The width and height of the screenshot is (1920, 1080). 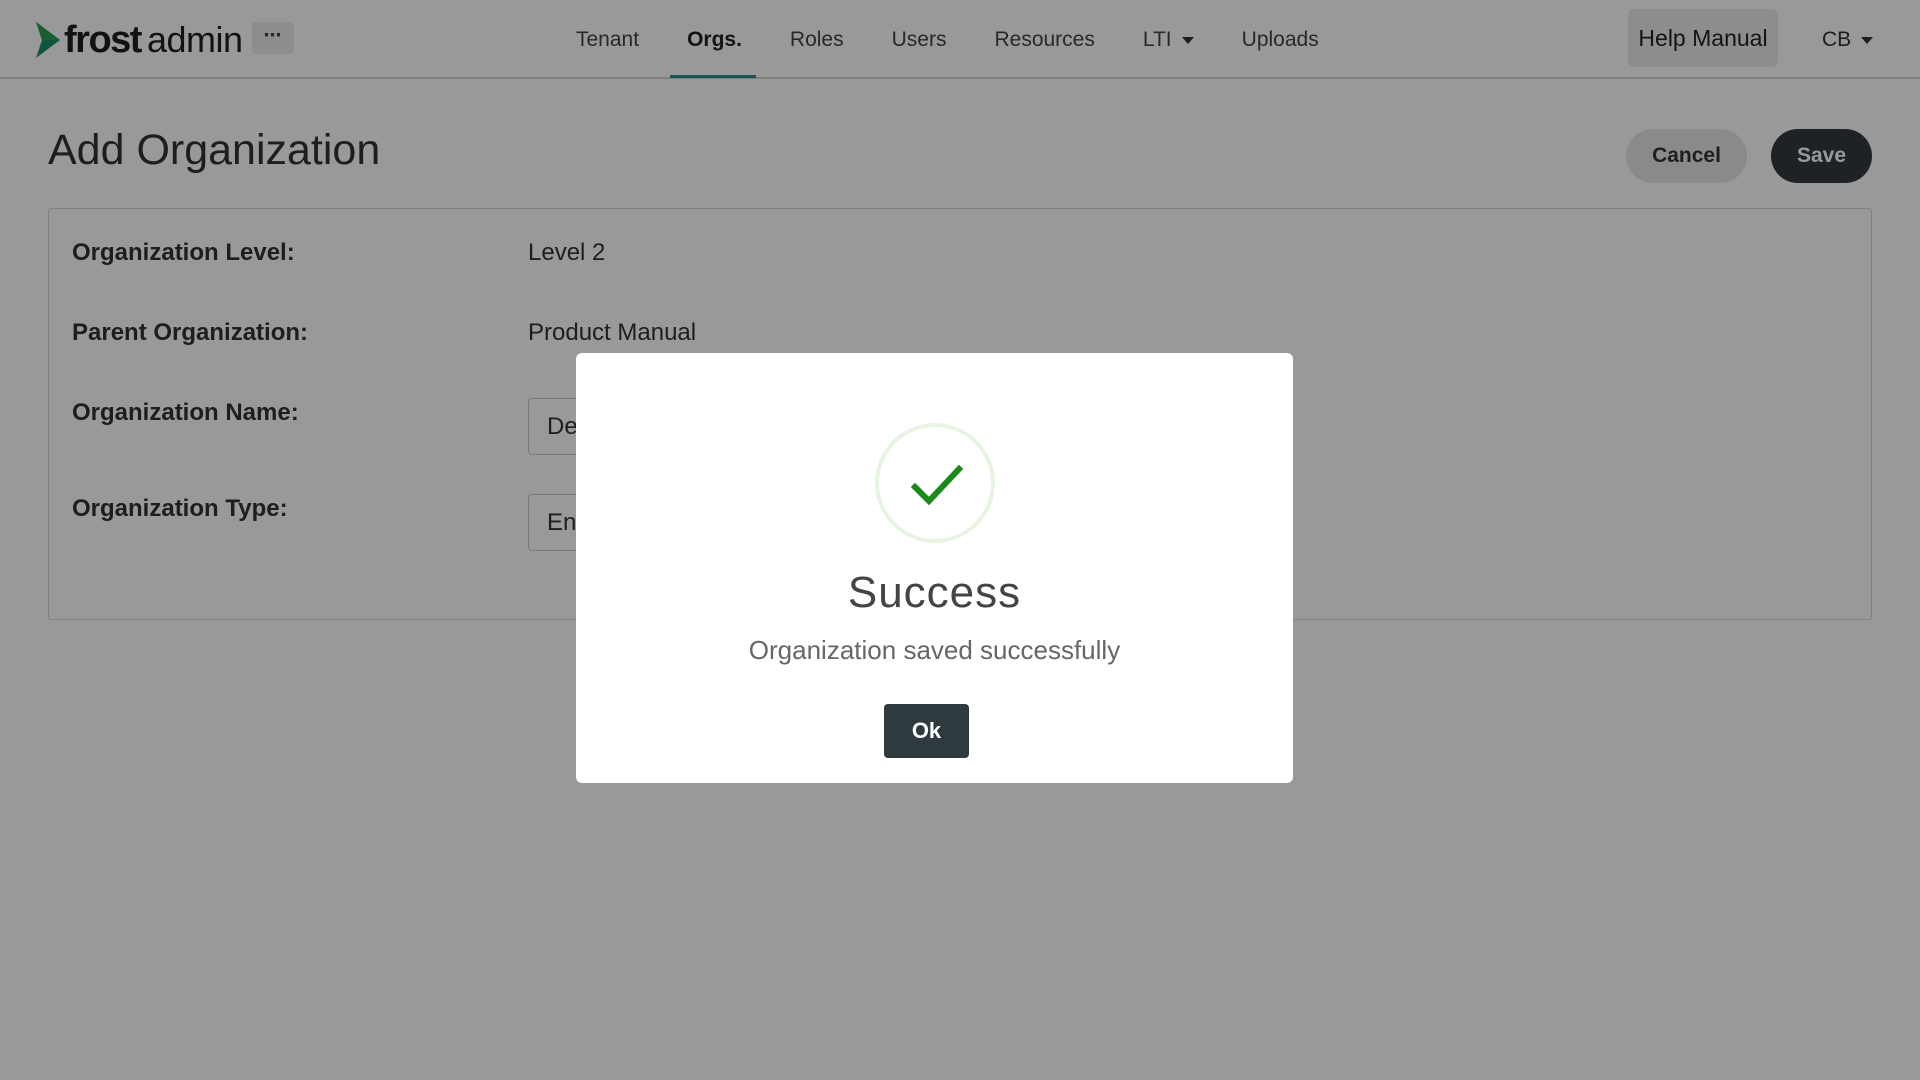 I want to click on success-icon-circle, so click(x=935, y=483).